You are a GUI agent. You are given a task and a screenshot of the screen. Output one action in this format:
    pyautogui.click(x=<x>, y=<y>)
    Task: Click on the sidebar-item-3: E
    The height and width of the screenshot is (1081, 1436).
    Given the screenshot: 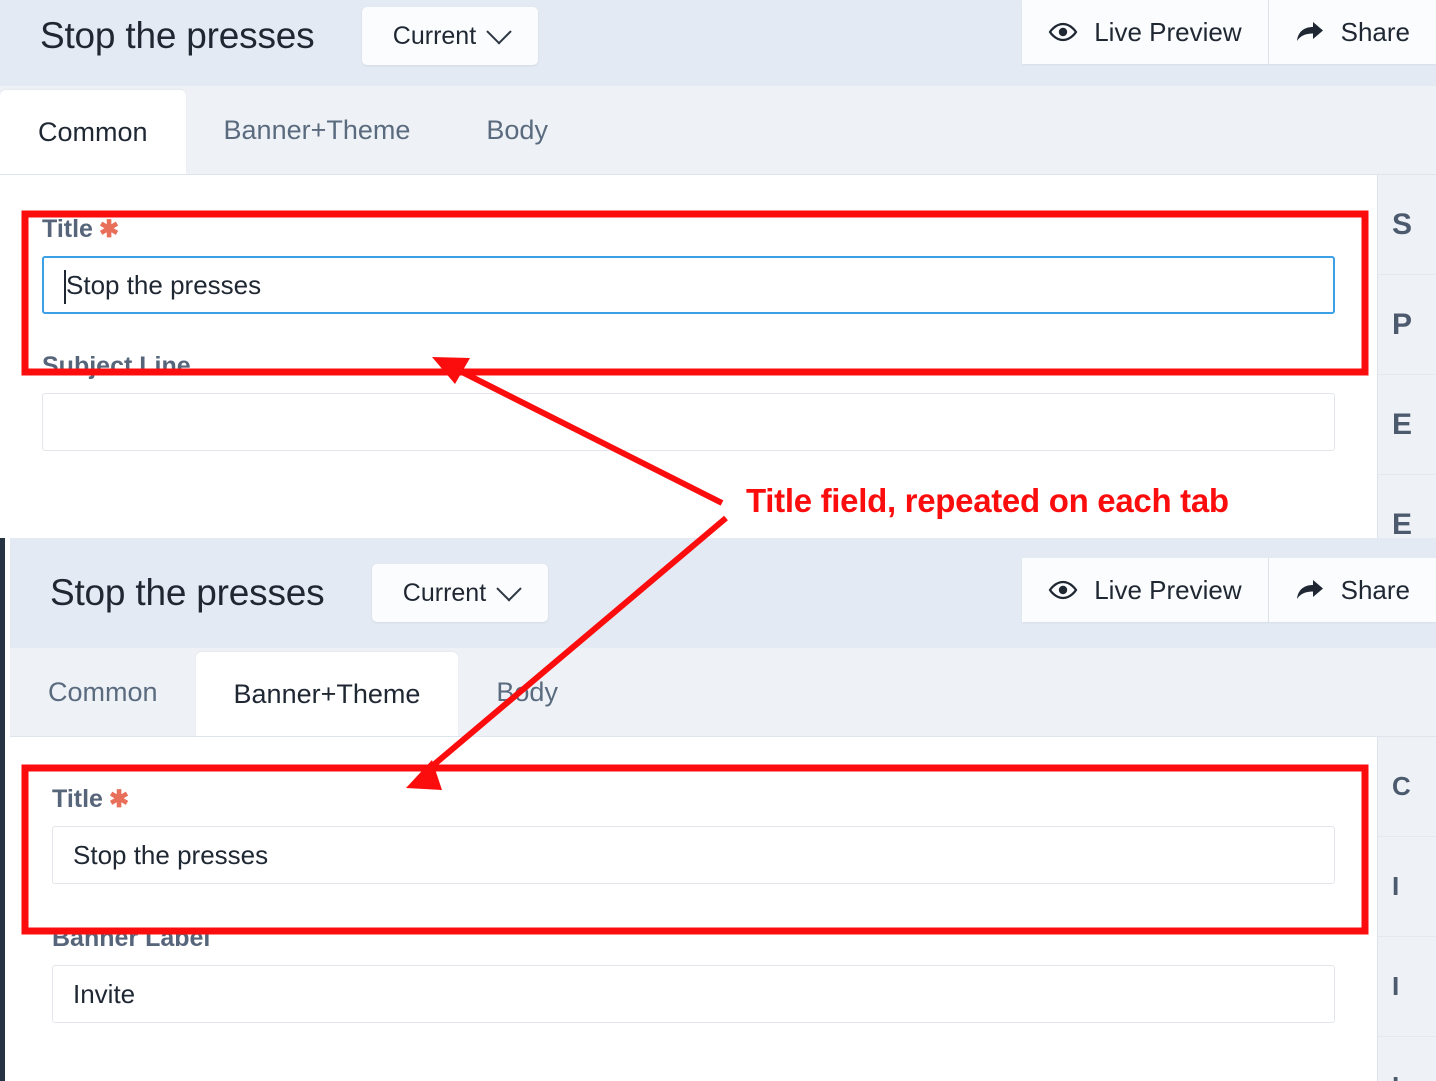 What is the action you would take?
    pyautogui.click(x=1407, y=507)
    